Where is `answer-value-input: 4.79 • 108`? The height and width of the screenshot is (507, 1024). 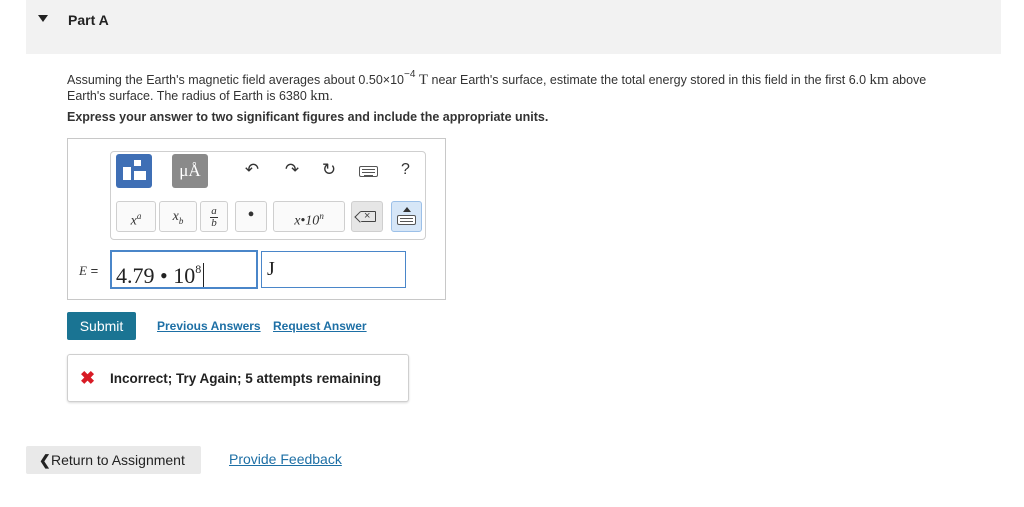 answer-value-input: 4.79 • 108 is located at coordinates (184, 269).